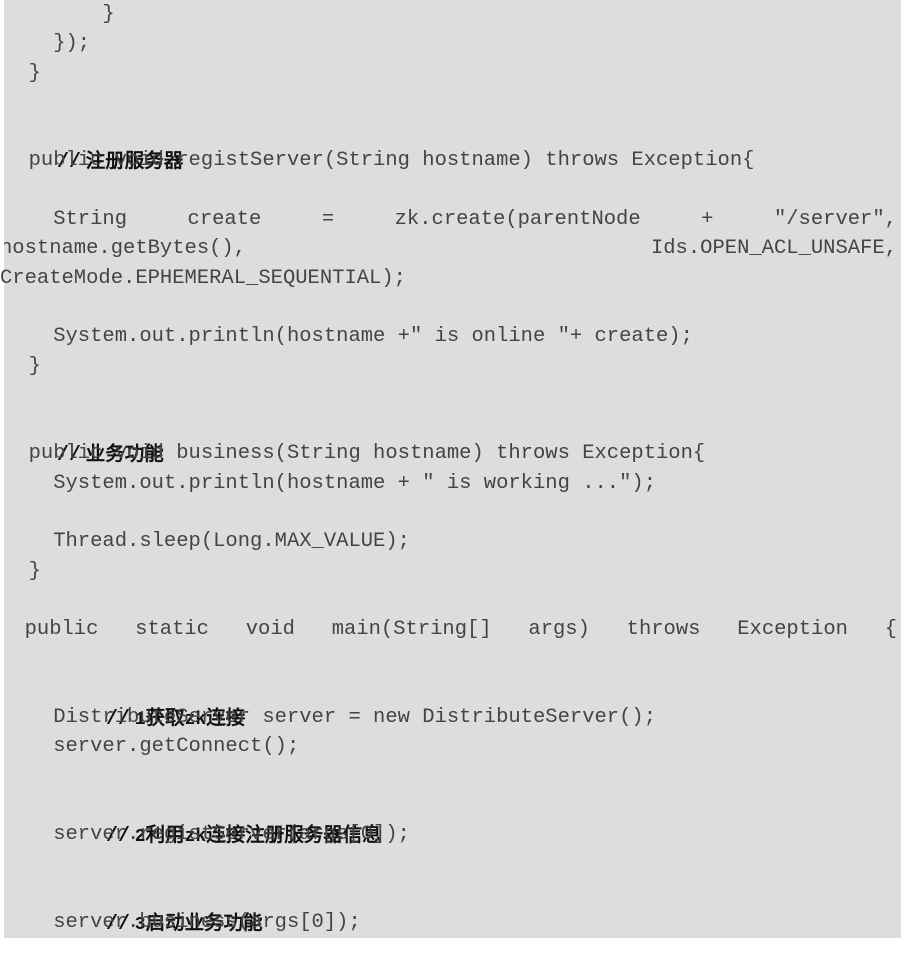 The height and width of the screenshot is (958, 901). Describe the element at coordinates (452, 145) in the screenshot. I see `comment-line-regist-server: // 注册服务器` at that location.